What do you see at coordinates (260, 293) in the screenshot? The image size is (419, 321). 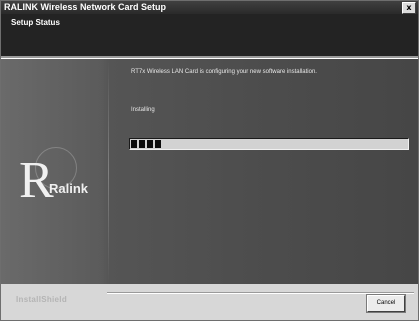 I see `footer-divider` at bounding box center [260, 293].